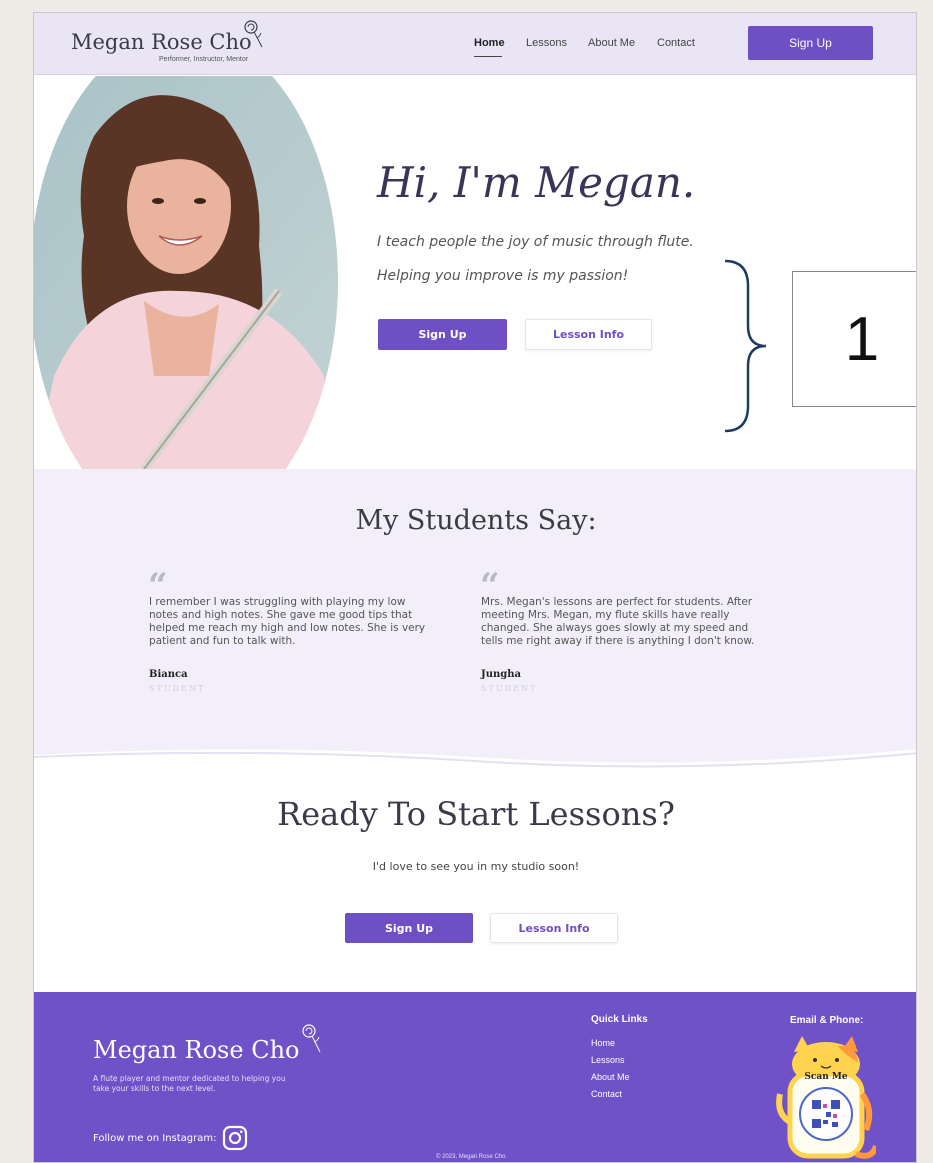 This screenshot has height=1163, width=933. What do you see at coordinates (554, 928) in the screenshot?
I see `cta-lesson-info-button: Lesson Info` at bounding box center [554, 928].